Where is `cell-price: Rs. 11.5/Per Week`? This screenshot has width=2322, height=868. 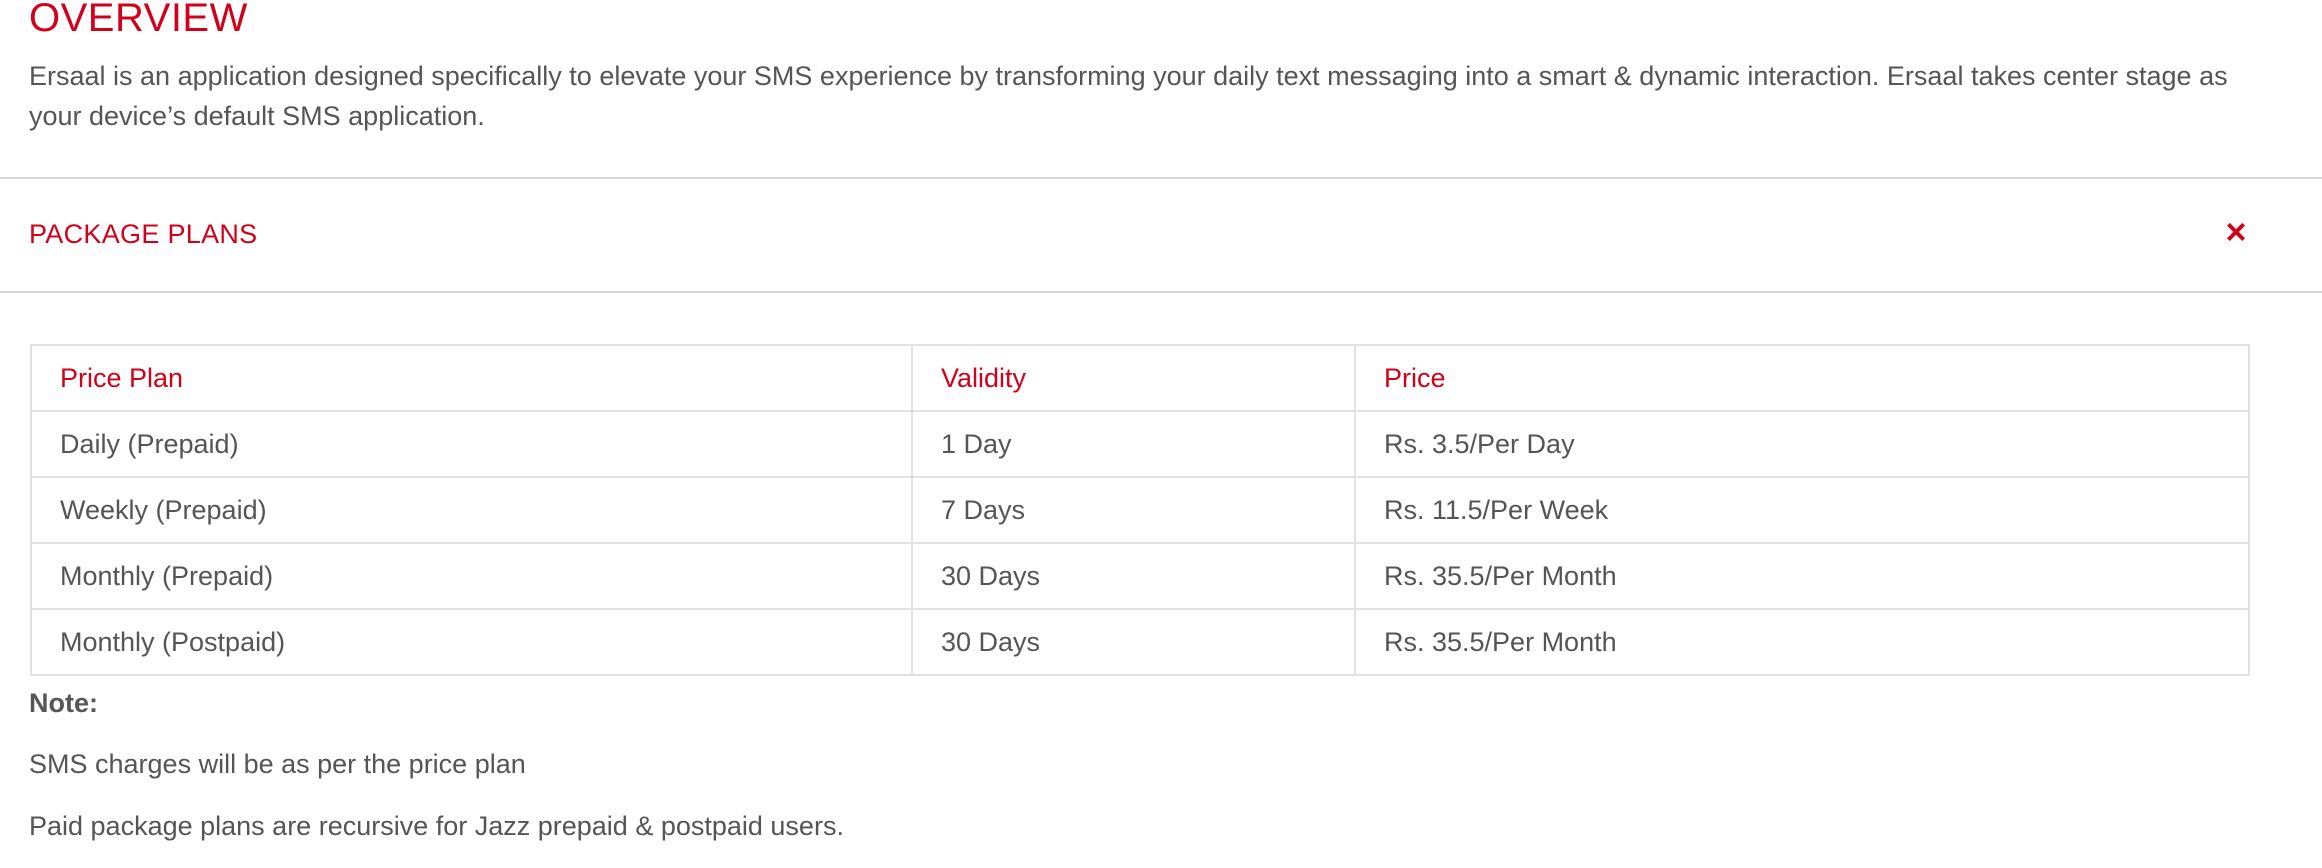 cell-price: Rs. 11.5/Per Week is located at coordinates (1802, 510).